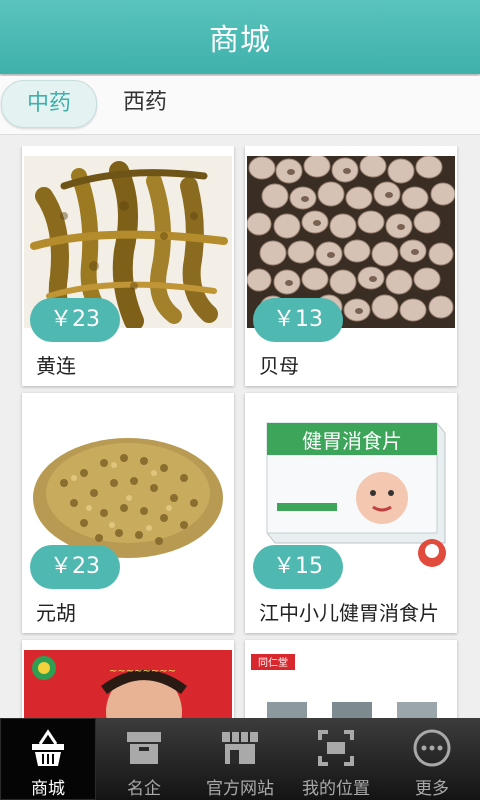 The width and height of the screenshot is (480, 800). What do you see at coordinates (432, 748) in the screenshot?
I see `more-icon` at bounding box center [432, 748].